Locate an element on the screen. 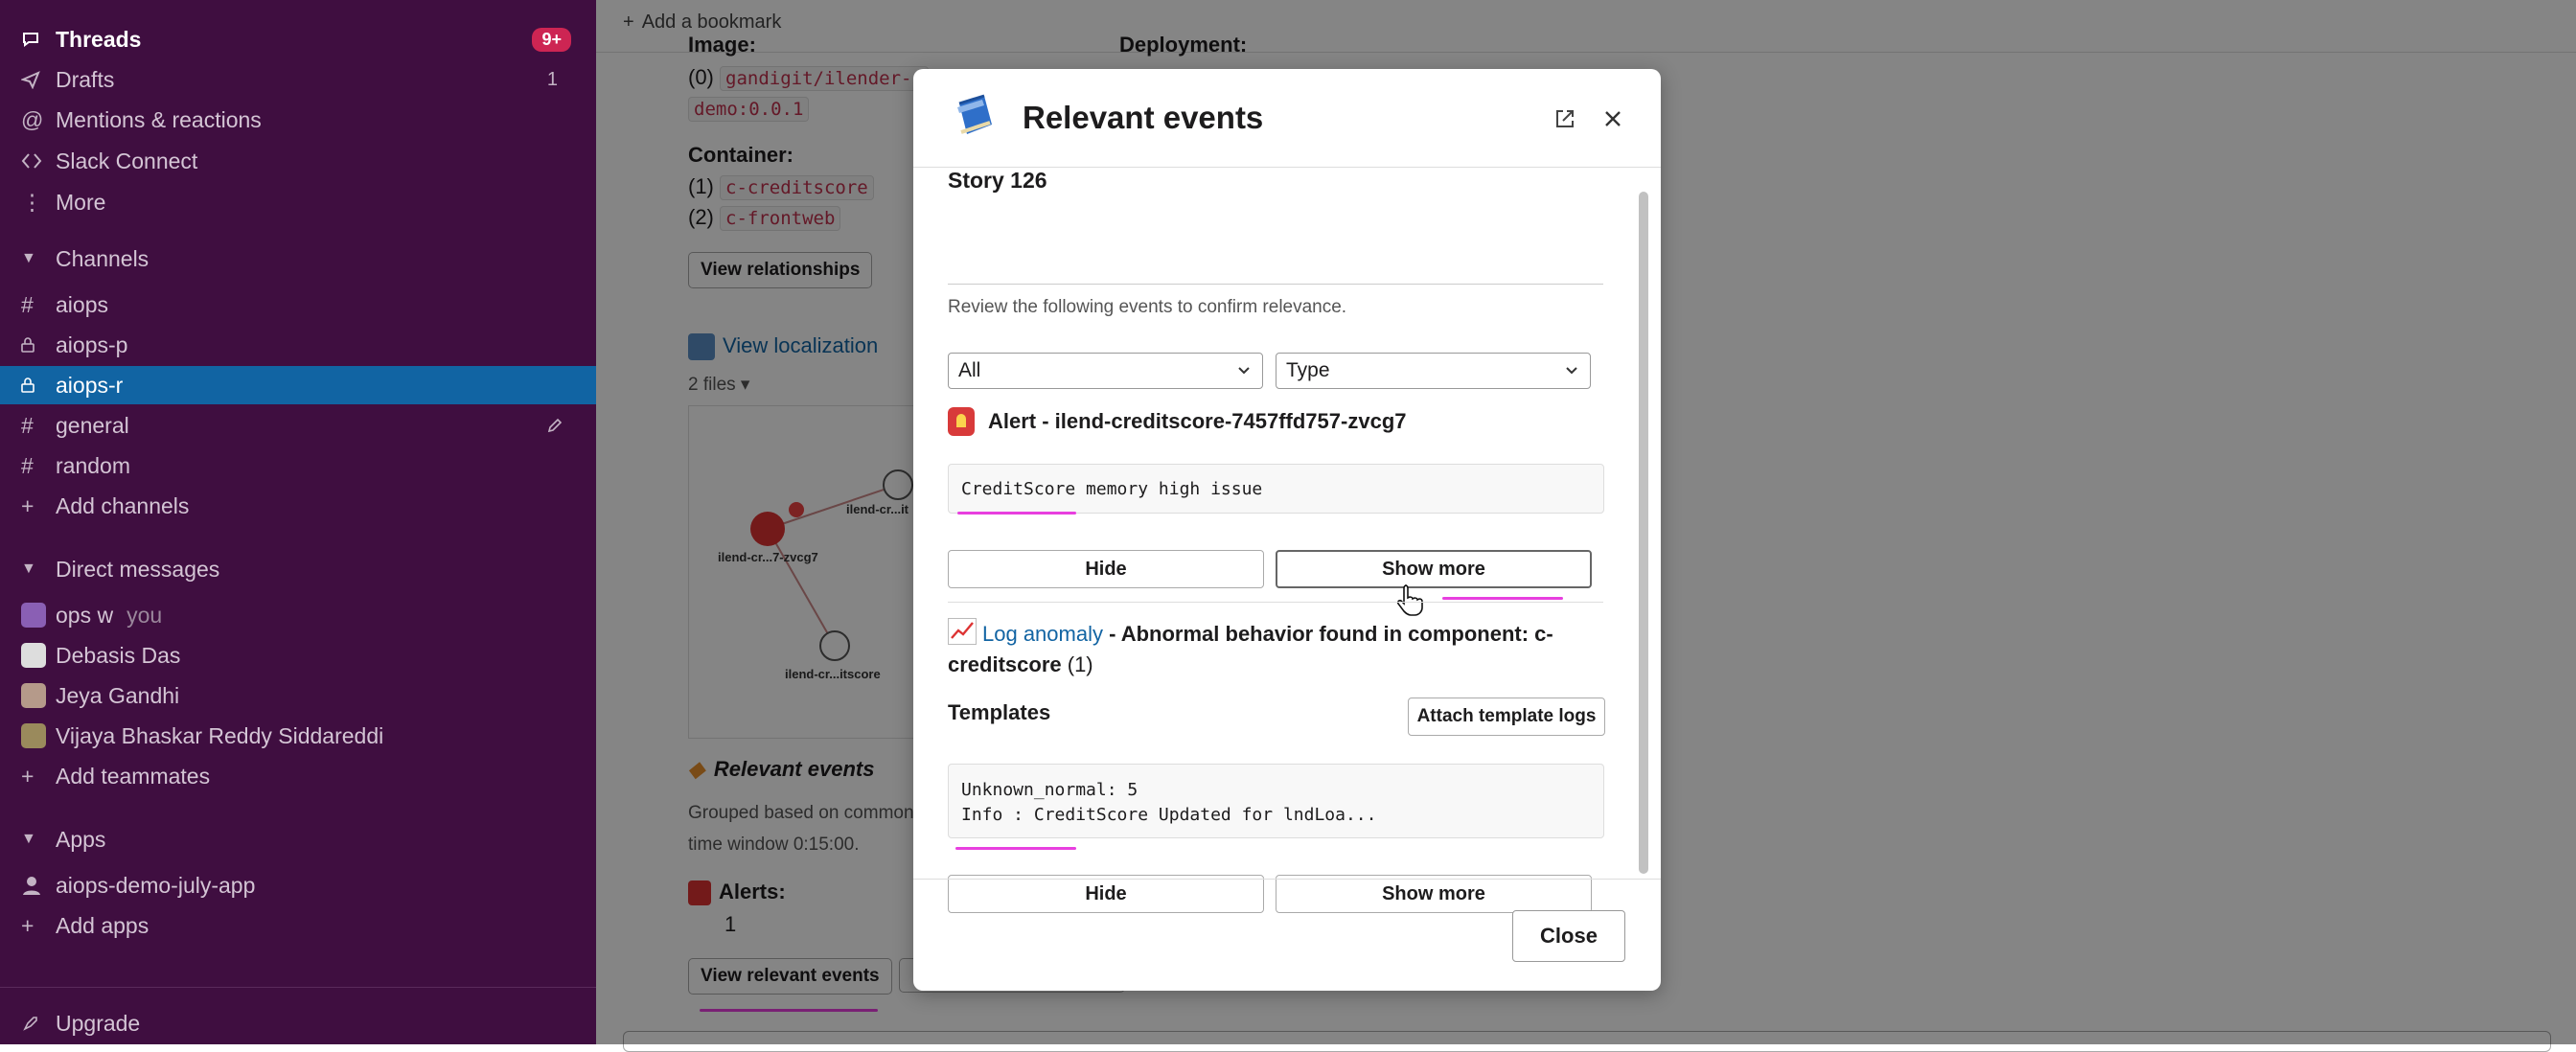 The image size is (2576, 1052). dm-label: Vijaya Bhaskar Reddy Siddareddi is located at coordinates (220, 735).